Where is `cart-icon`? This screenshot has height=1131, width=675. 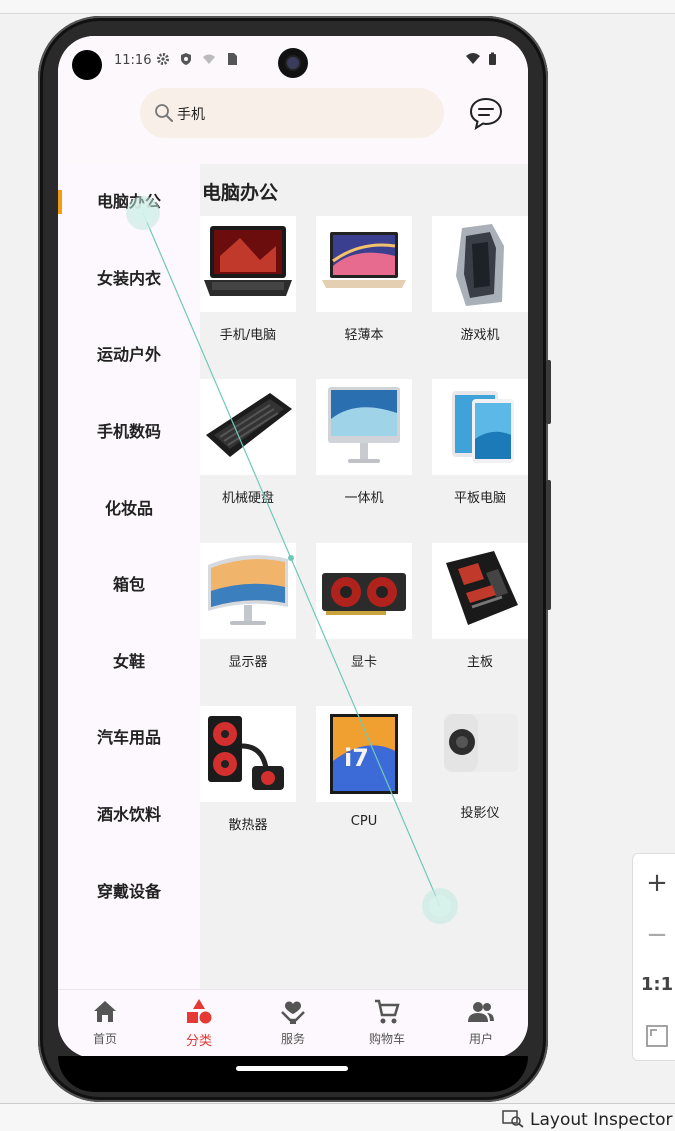 cart-icon is located at coordinates (387, 1011).